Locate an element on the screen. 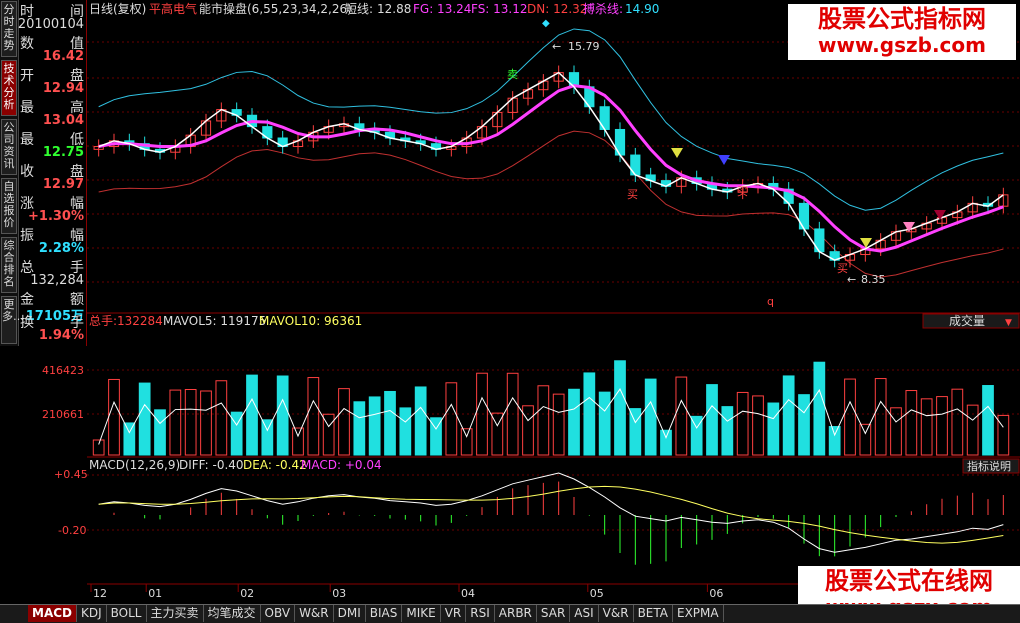  tab-asi: ASI is located at coordinates (584, 613).